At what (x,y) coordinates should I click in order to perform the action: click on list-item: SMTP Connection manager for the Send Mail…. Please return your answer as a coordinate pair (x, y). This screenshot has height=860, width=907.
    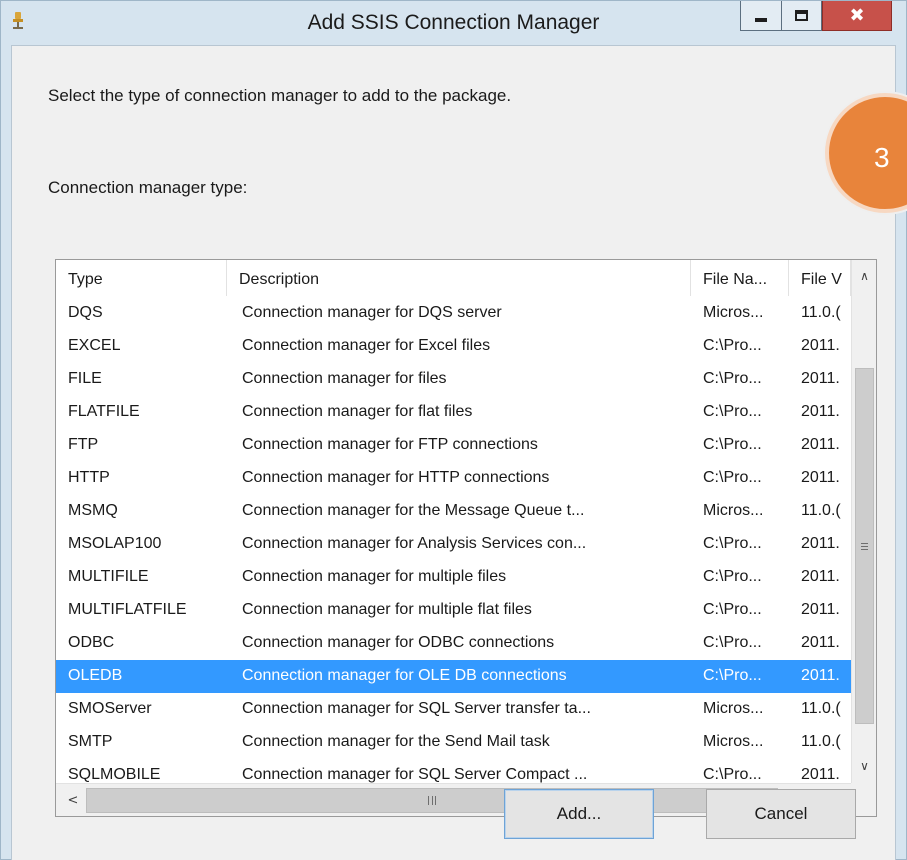
    Looking at the image, I should click on (453, 742).